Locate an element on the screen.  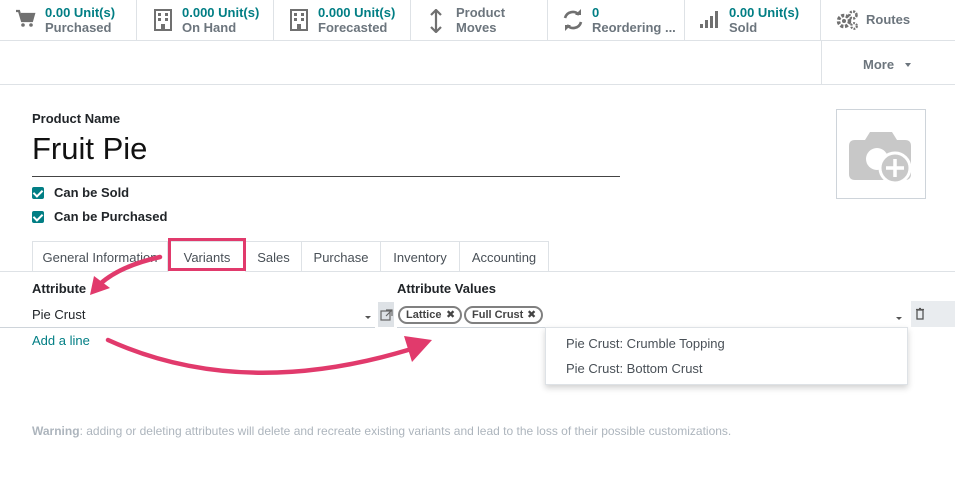
attribute-underline is located at coordinates (187, 327).